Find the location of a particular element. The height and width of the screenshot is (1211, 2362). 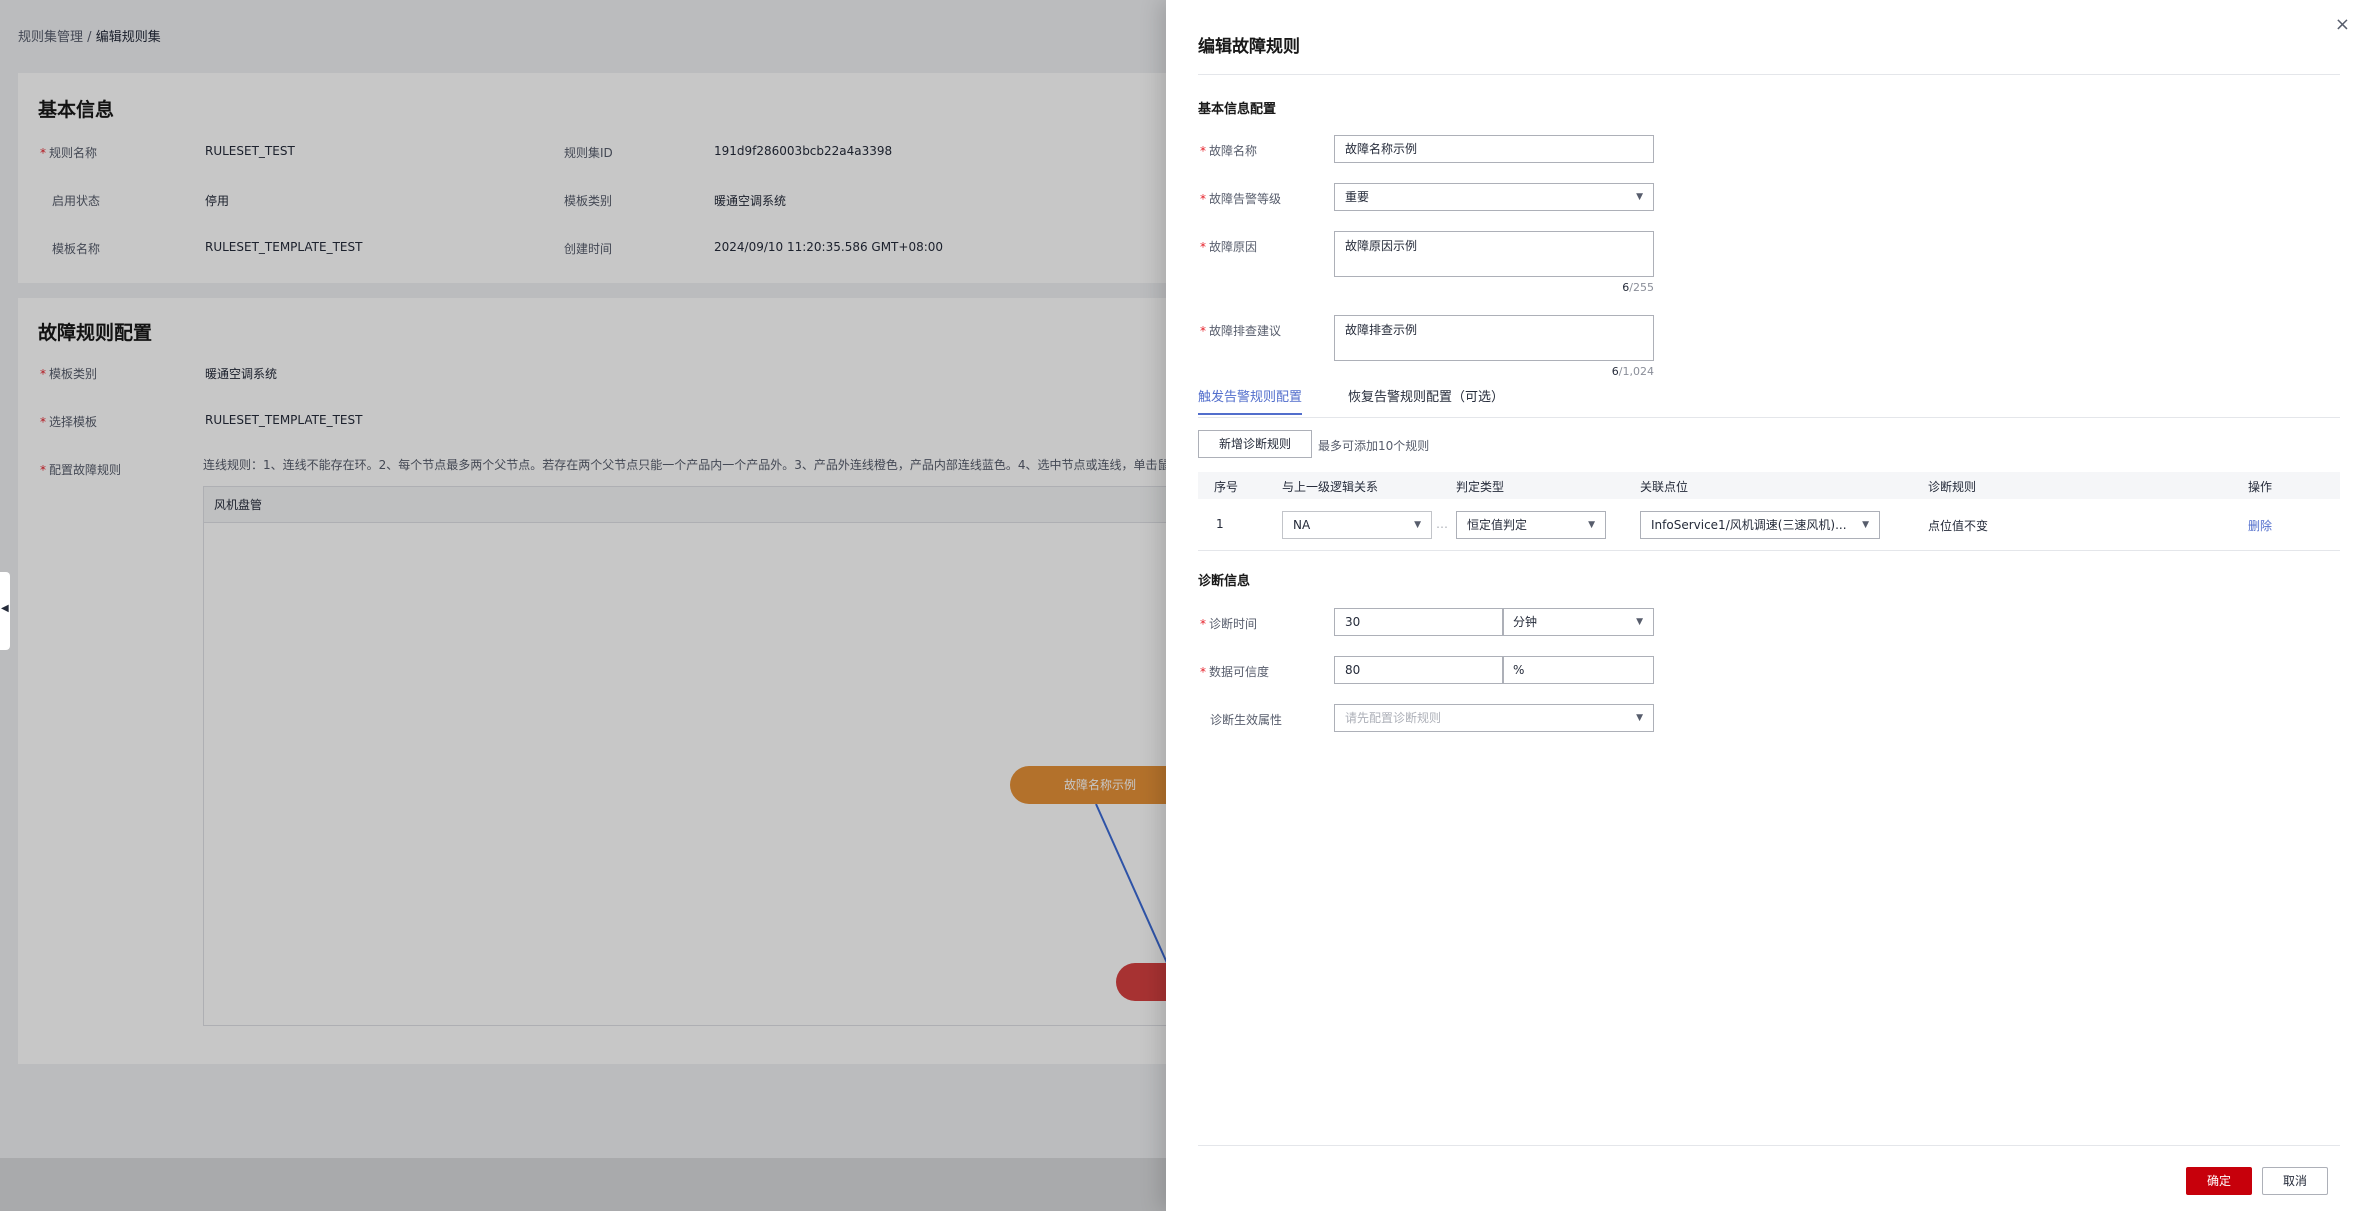

effective-attr-label: 诊断生效属性 is located at coordinates (1246, 720).